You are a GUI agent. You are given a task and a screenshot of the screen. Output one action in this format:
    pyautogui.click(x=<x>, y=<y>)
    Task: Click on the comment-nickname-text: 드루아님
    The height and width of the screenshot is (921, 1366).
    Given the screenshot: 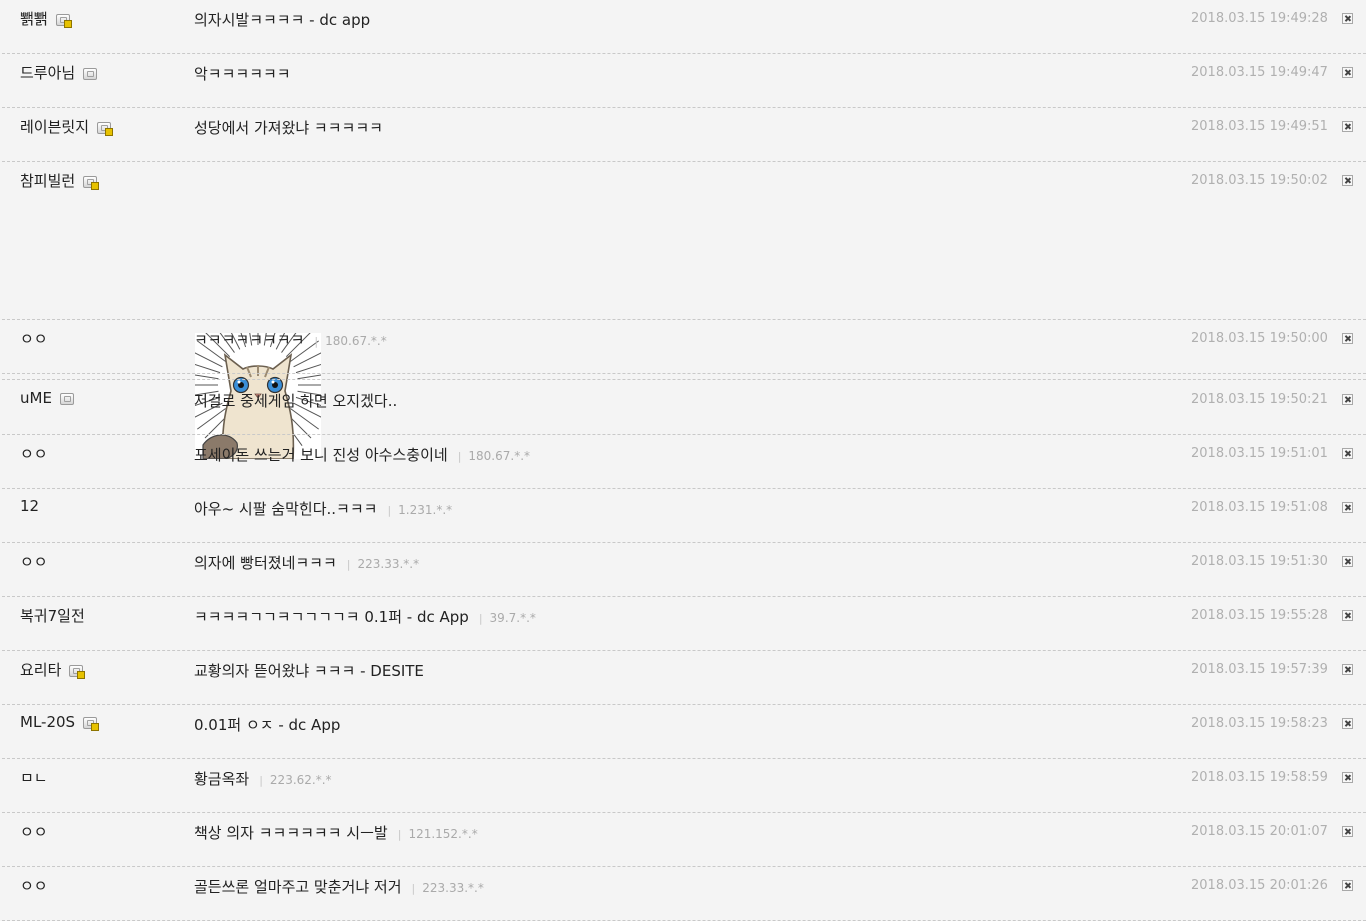 What is the action you would take?
    pyautogui.click(x=47, y=73)
    